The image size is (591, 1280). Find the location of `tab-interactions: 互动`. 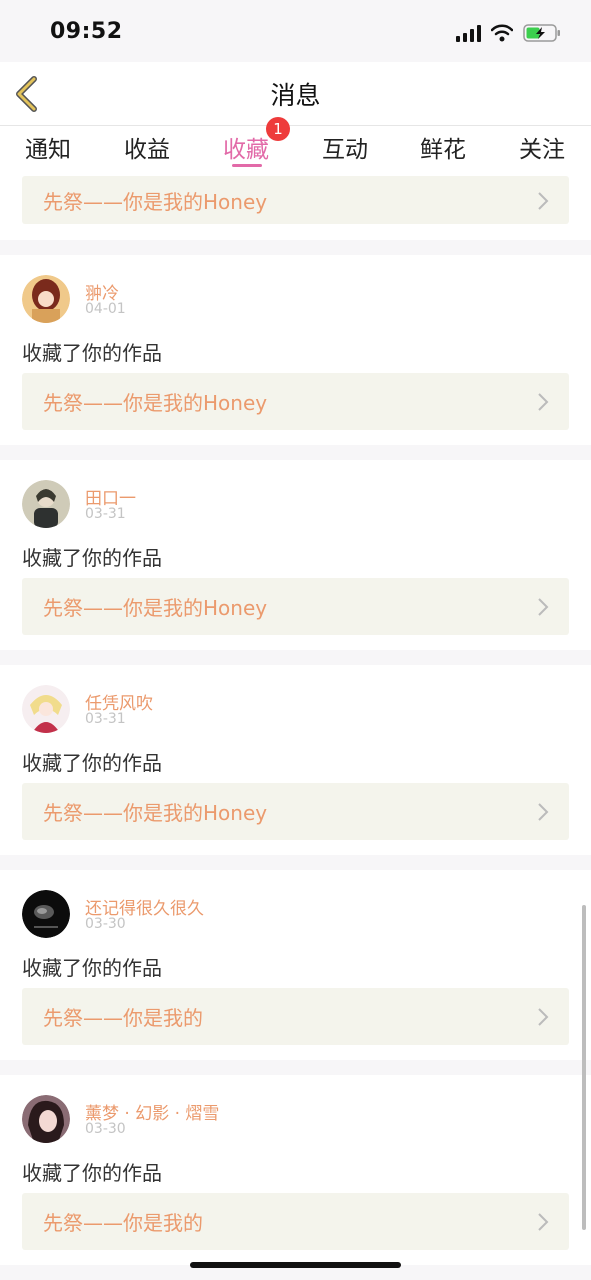

tab-interactions: 互动 is located at coordinates (345, 147).